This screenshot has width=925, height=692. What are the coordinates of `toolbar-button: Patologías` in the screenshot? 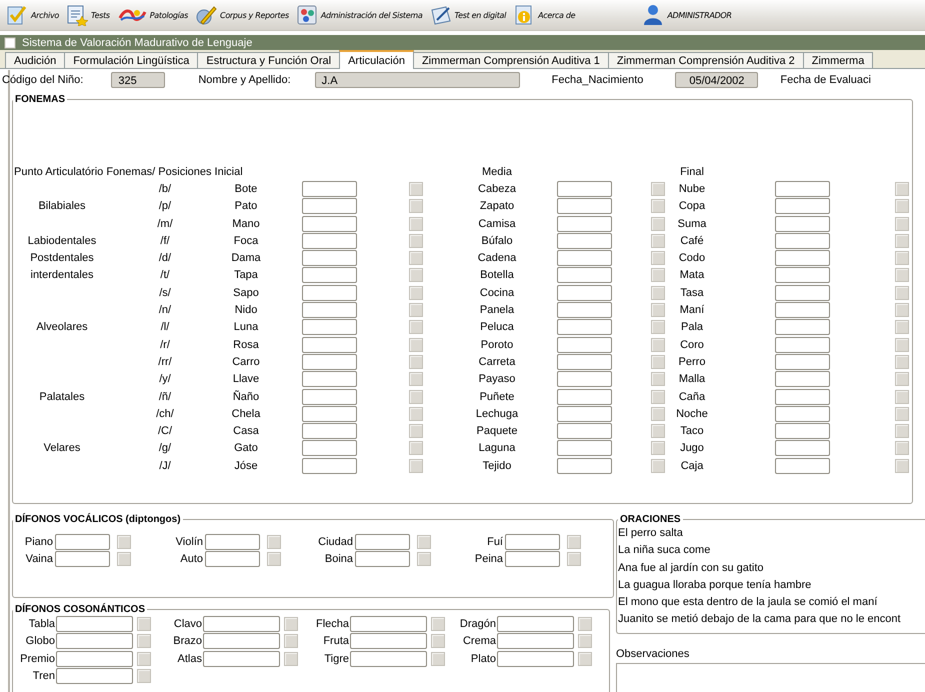 It's located at (152, 15).